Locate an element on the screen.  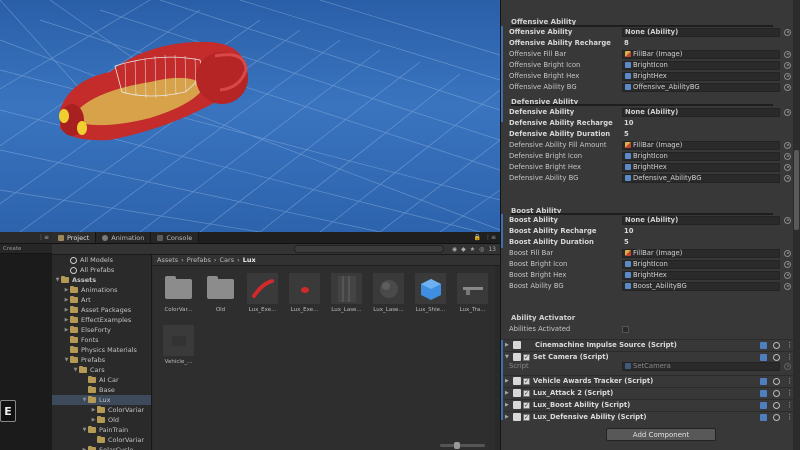
object-field: Offensive_AbilityBG is located at coordinates (701, 87).